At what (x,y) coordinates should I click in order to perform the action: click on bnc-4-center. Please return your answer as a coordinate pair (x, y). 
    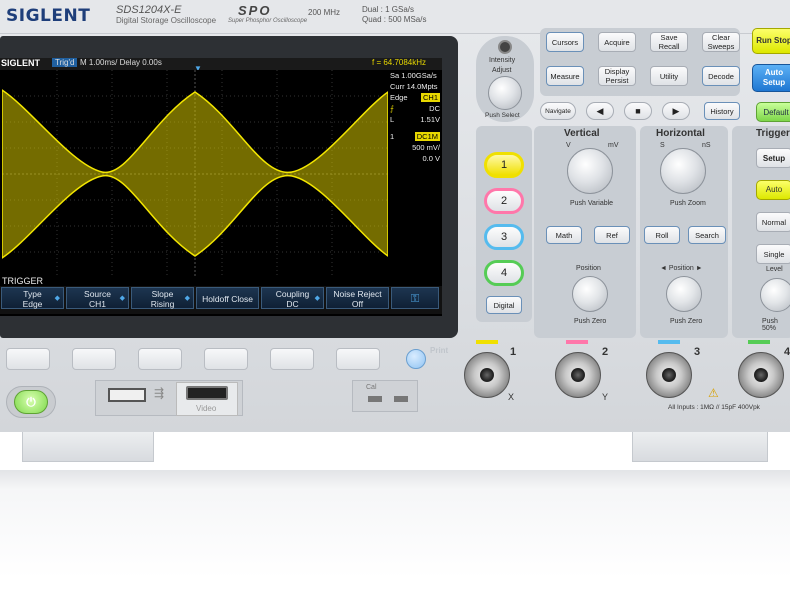
    Looking at the image, I should click on (761, 375).